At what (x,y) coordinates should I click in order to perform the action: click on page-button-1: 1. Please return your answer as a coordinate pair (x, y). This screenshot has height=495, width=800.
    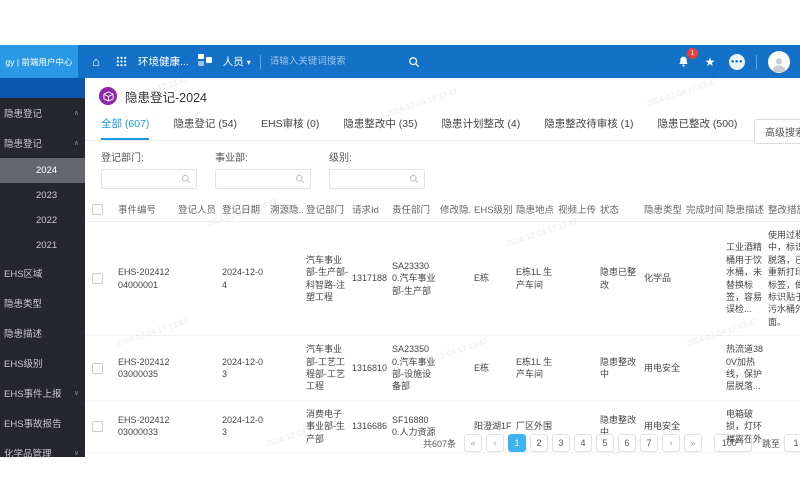
    Looking at the image, I should click on (516, 443).